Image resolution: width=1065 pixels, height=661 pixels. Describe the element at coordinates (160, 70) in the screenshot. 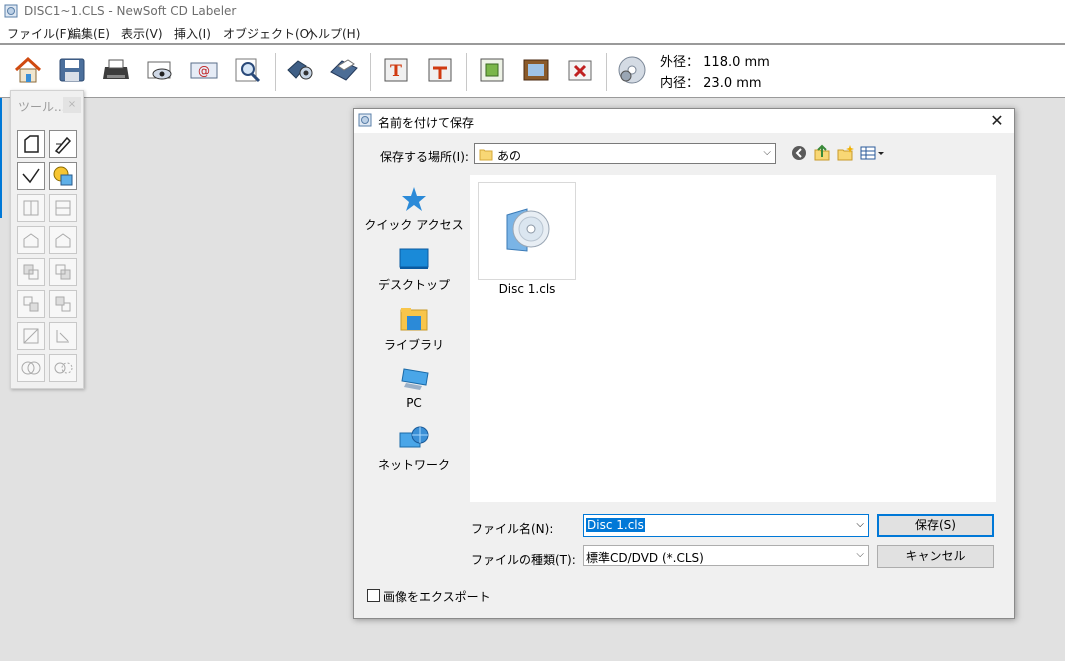

I see `preview-button` at that location.